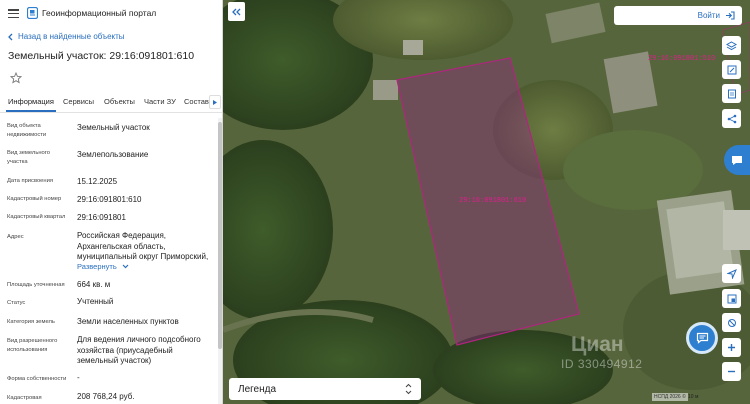  What do you see at coordinates (31, 322) in the screenshot?
I see `field-label: Категория земель` at bounding box center [31, 322].